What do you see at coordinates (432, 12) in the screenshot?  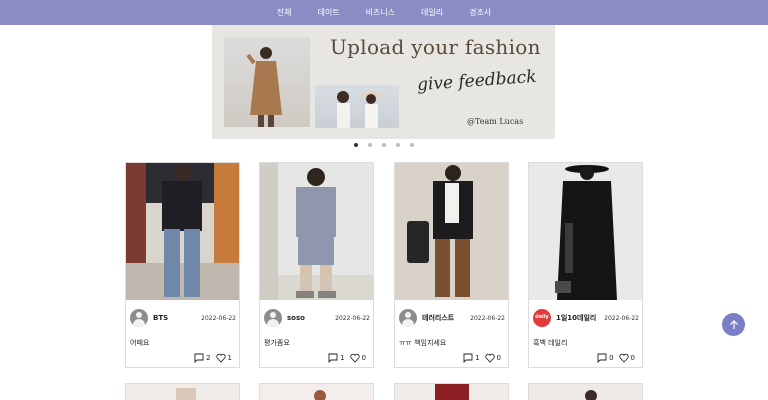 I see `nav-daily: 데일리` at bounding box center [432, 12].